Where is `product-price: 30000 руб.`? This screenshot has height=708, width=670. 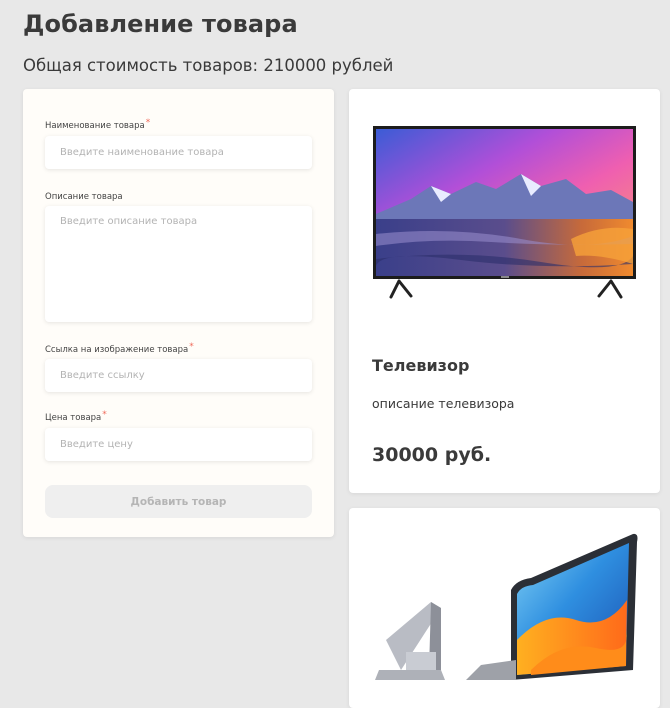 product-price: 30000 руб. is located at coordinates (432, 455).